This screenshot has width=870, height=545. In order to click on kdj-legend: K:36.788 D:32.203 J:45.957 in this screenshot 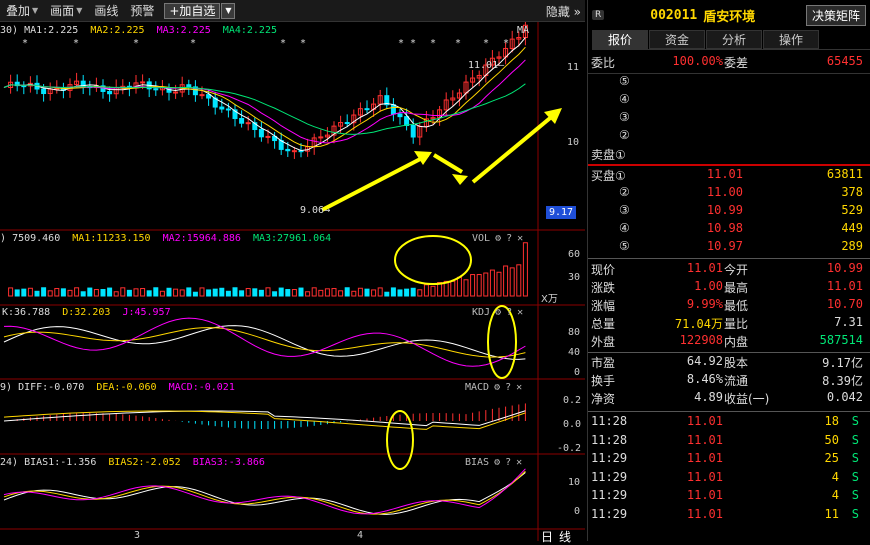, I will do `click(86, 312)`.